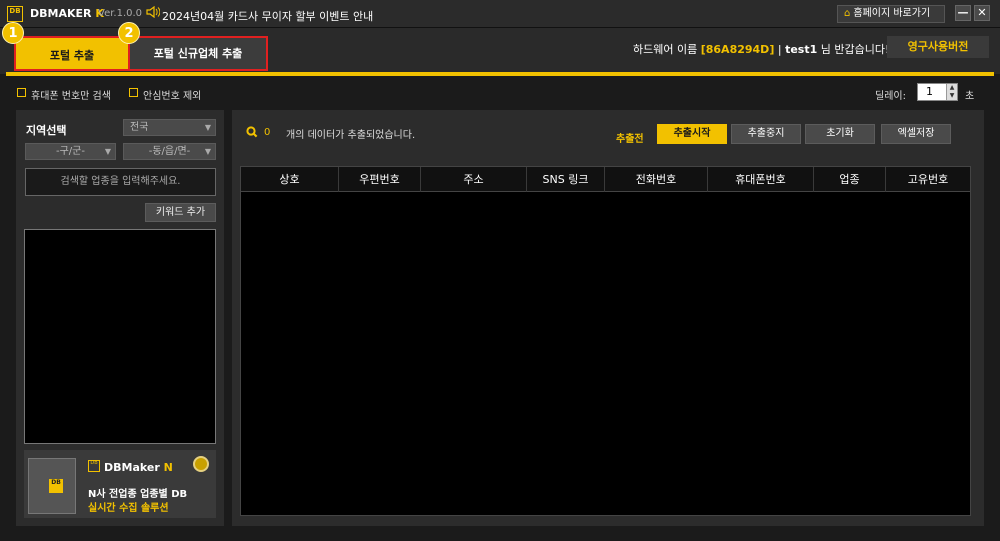 The image size is (1000, 541). Describe the element at coordinates (120, 484) in the screenshot. I see `promo-banner: DB DB DBMaker N N사 전업종 업종별 DB 실시간 수집 솔루션` at that location.